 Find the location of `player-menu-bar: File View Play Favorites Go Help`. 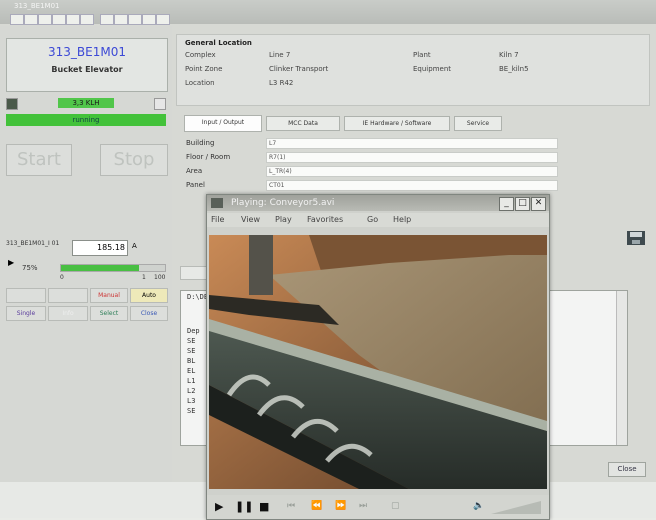

player-menu-bar: File View Play Favorites Go Help is located at coordinates (378, 220).